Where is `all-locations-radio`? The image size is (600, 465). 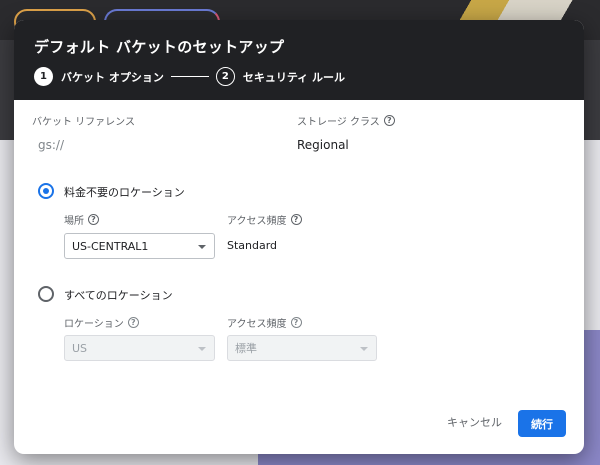
all-locations-radio is located at coordinates (46, 294).